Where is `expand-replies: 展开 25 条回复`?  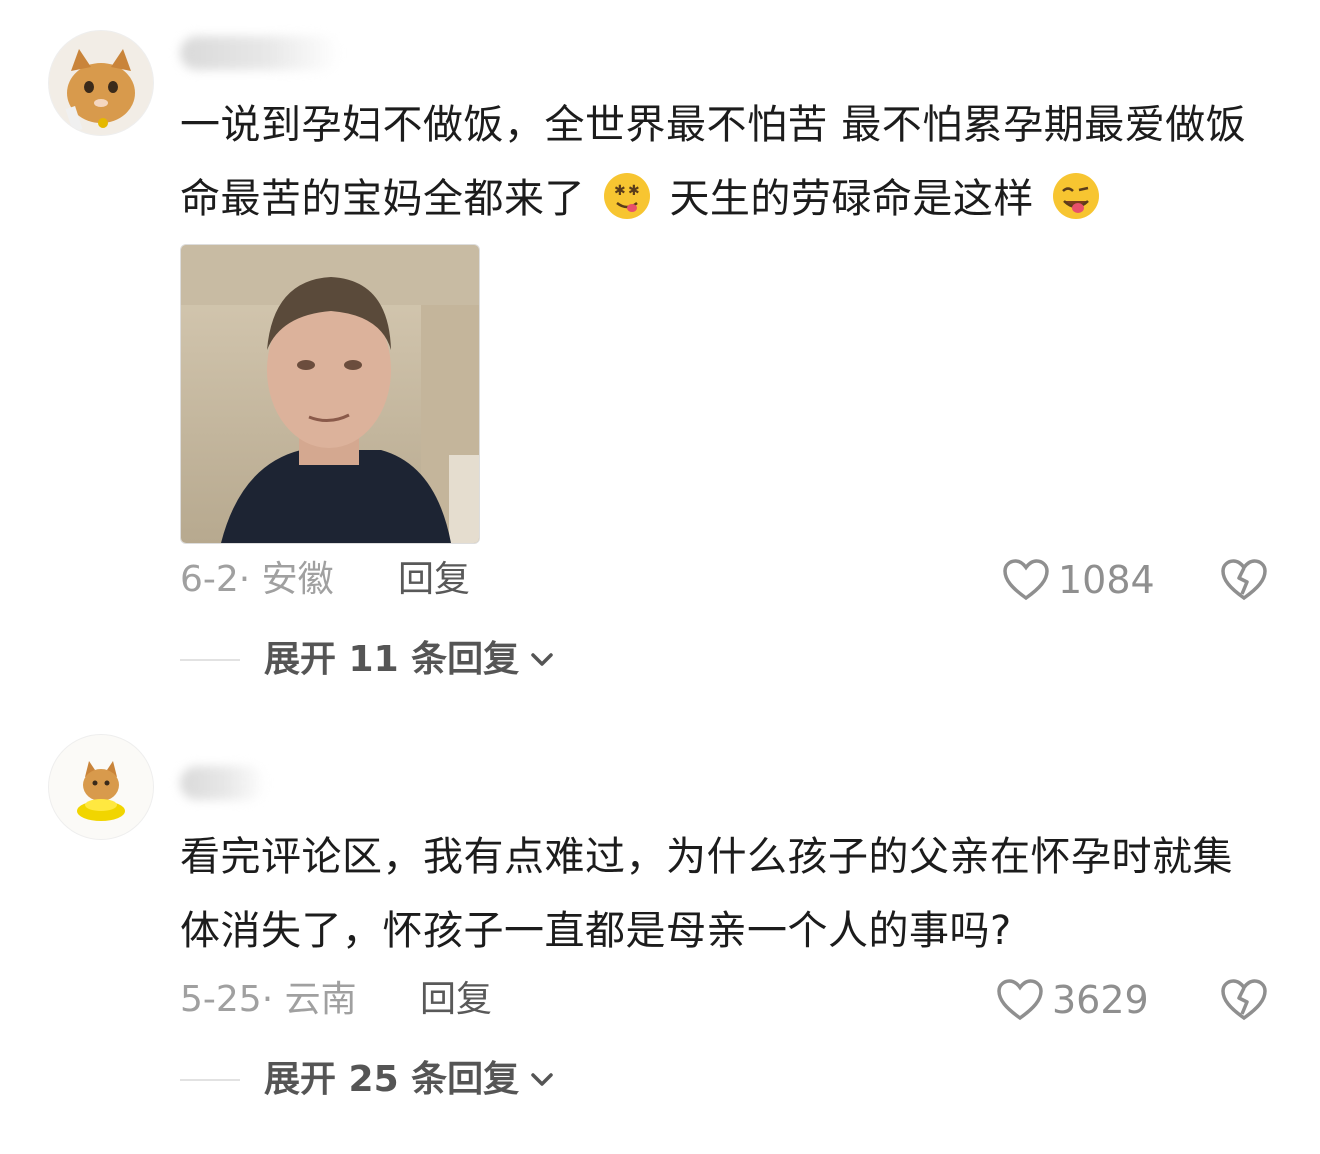 expand-replies: 展开 25 条回复 is located at coordinates (367, 1080).